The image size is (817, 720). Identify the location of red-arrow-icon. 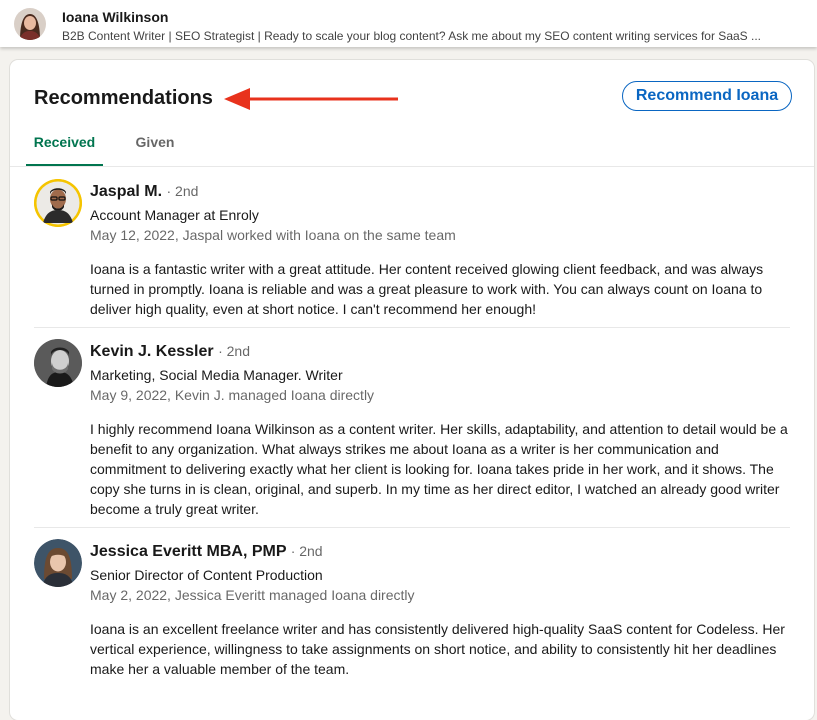
(311, 99).